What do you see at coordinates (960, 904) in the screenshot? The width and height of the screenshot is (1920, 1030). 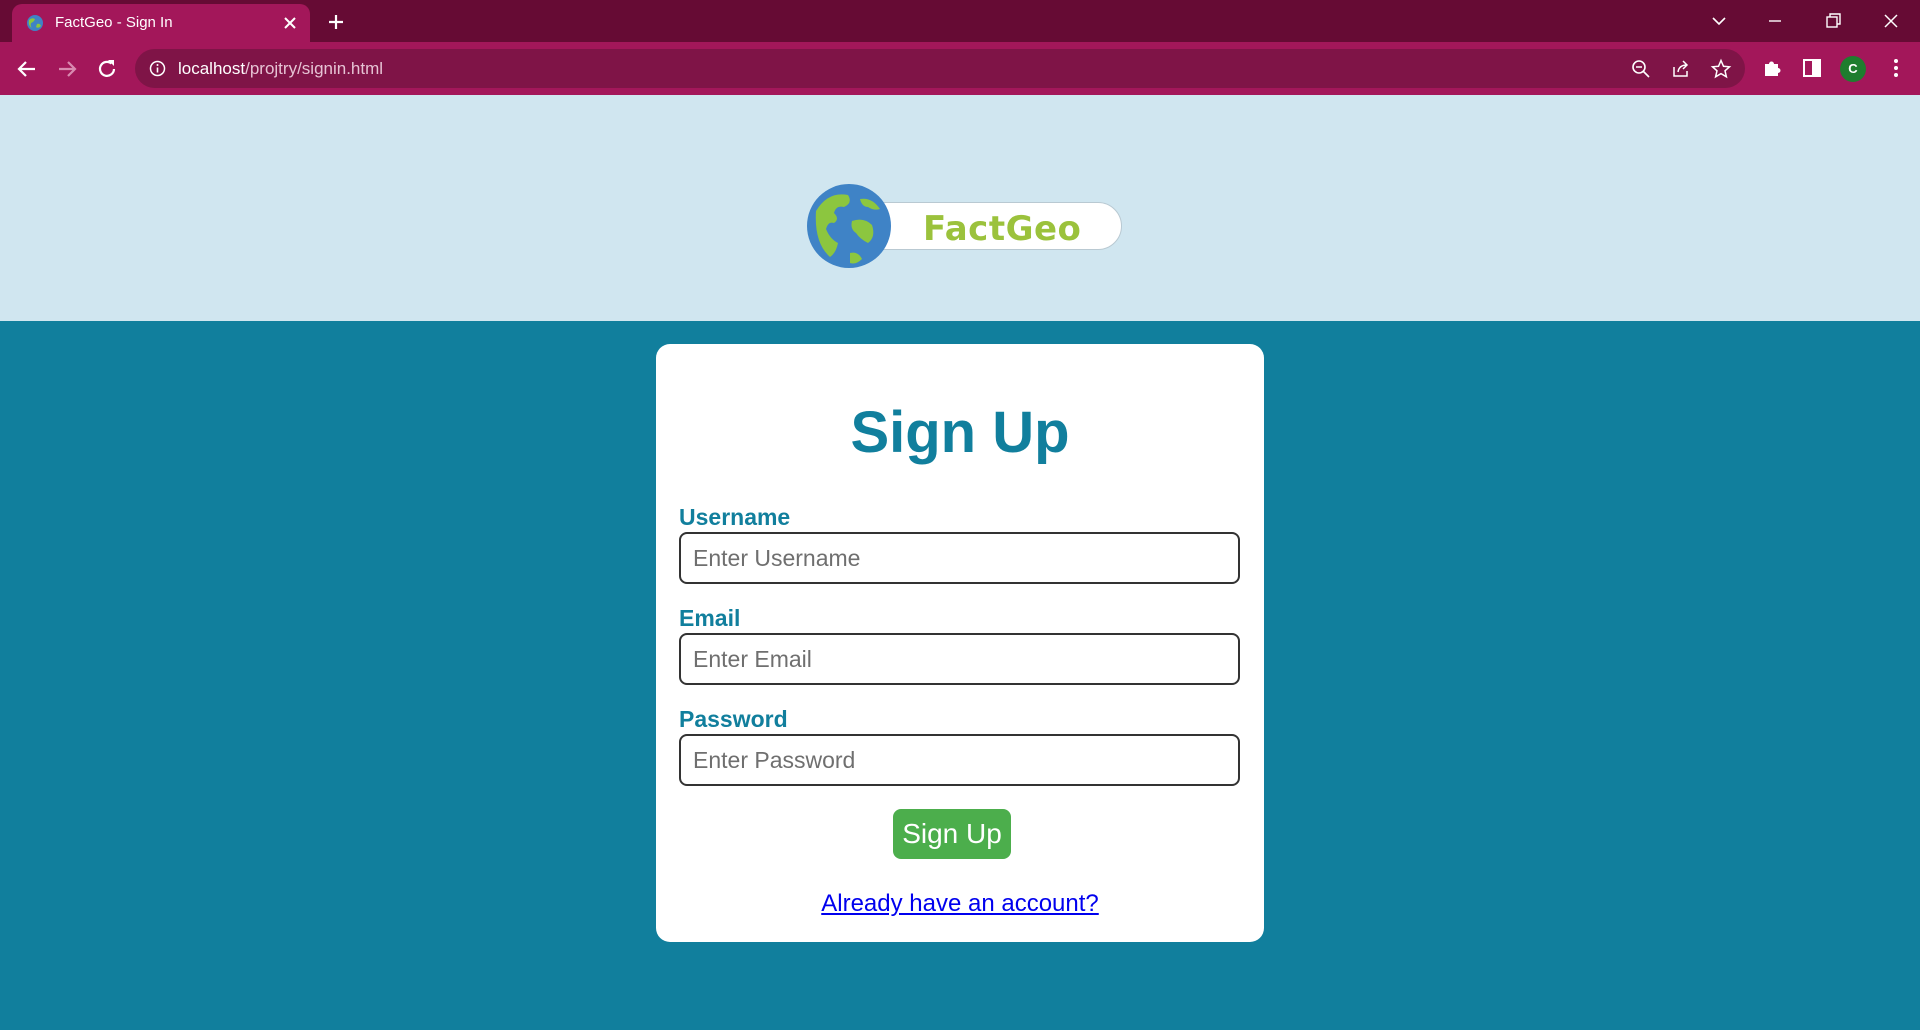 I see `login-link: Already have an account?` at bounding box center [960, 904].